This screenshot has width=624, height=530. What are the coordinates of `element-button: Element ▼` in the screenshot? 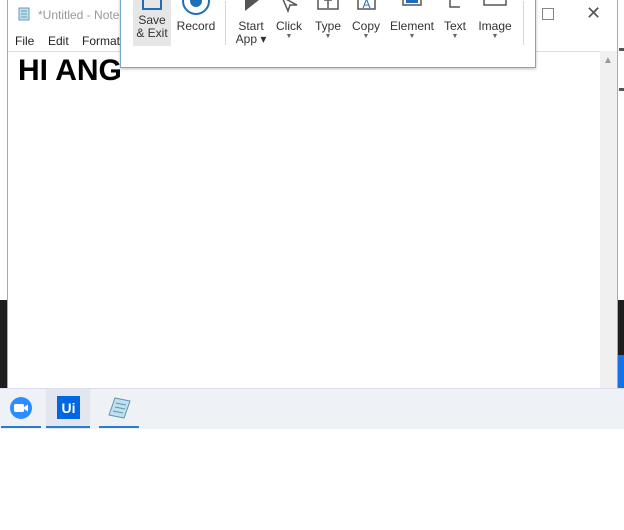 It's located at (412, 20).